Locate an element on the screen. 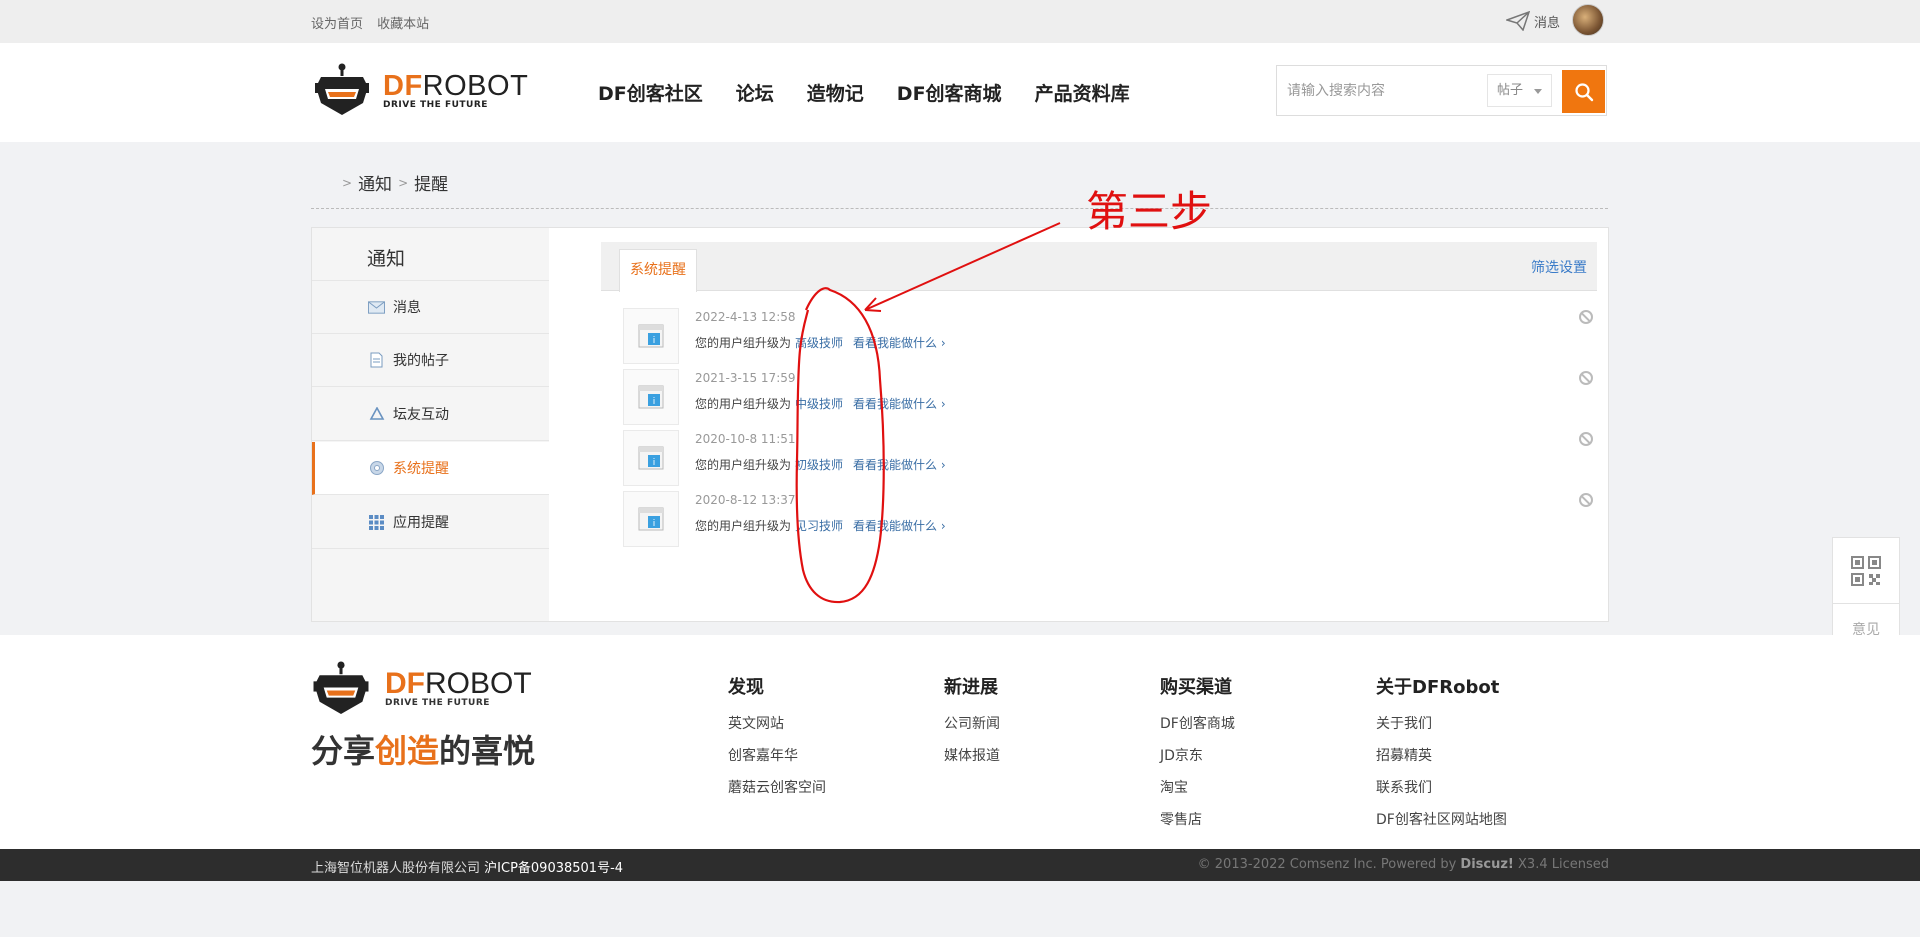 The height and width of the screenshot is (937, 1920). sidebar-item-label: 消息 is located at coordinates (407, 308).